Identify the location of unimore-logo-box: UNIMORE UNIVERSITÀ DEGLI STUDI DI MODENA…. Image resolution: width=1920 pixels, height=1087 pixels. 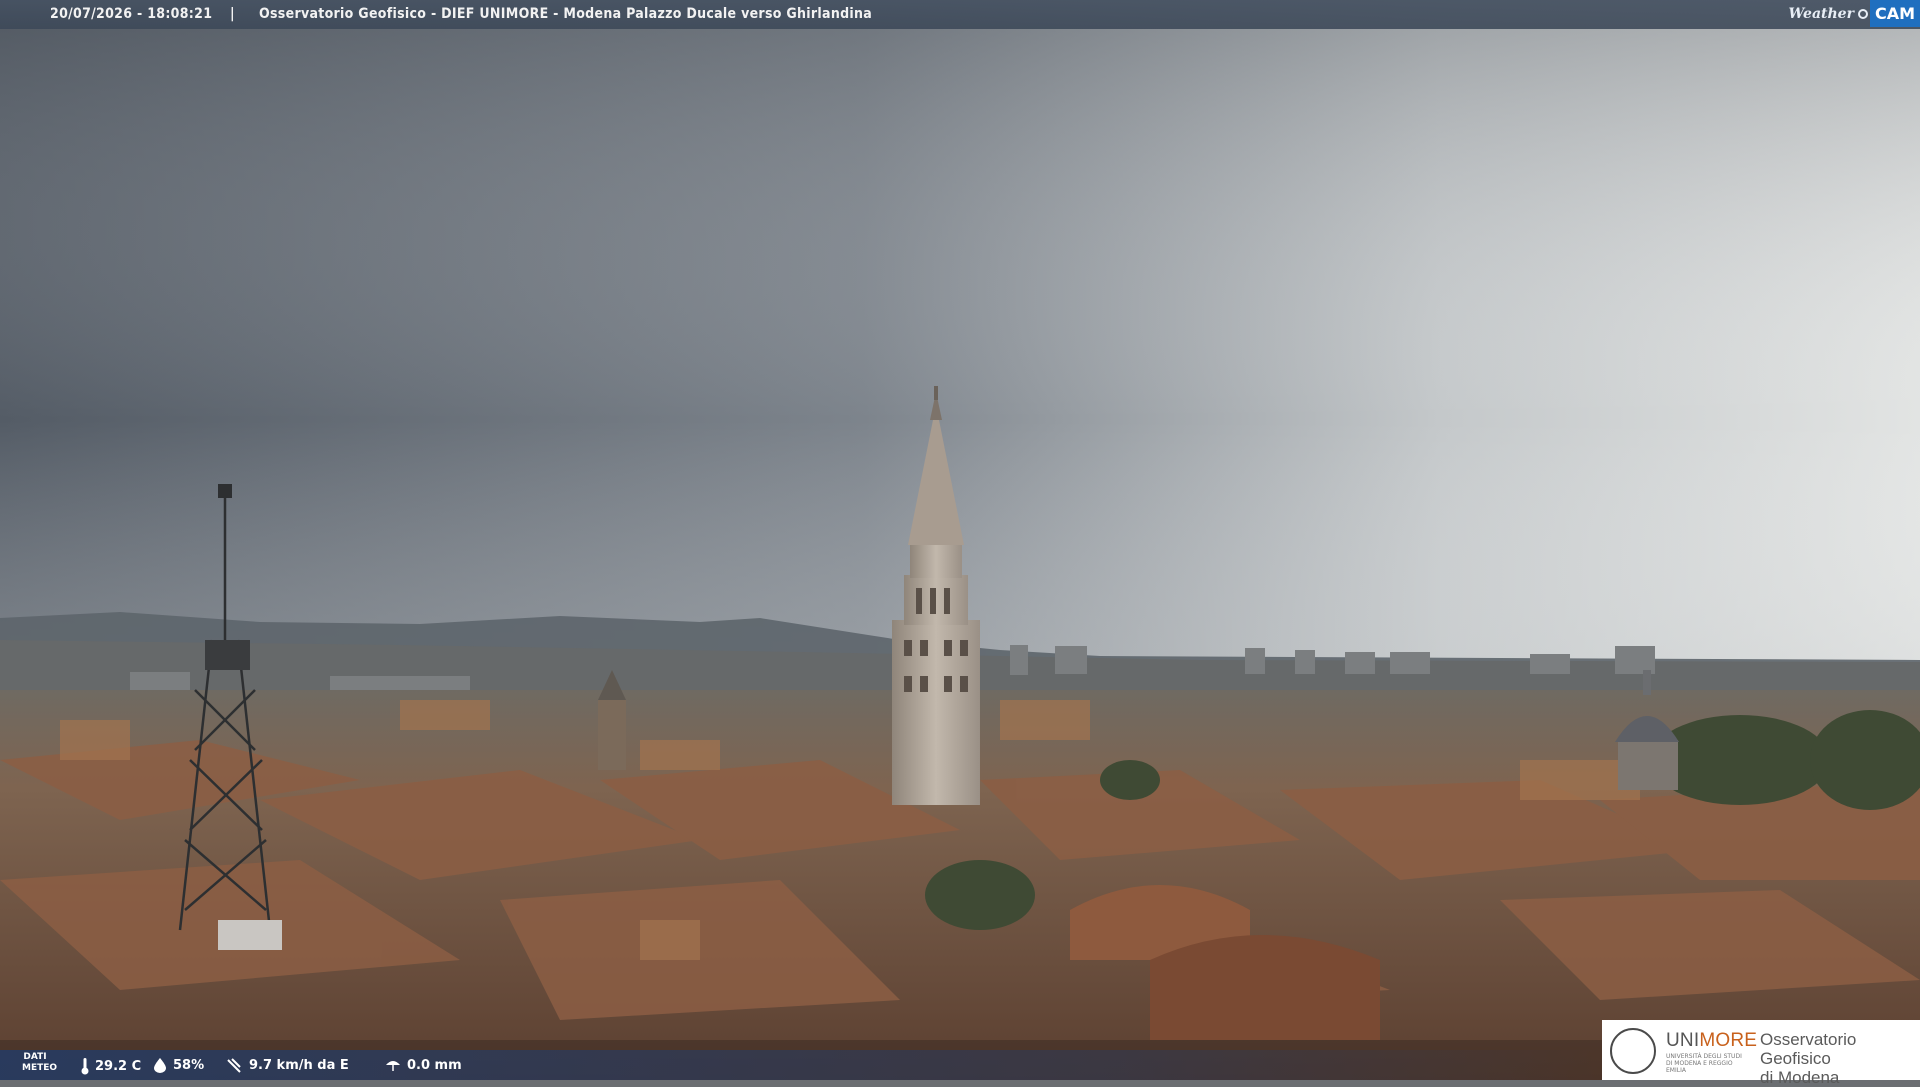
(1761, 1053).